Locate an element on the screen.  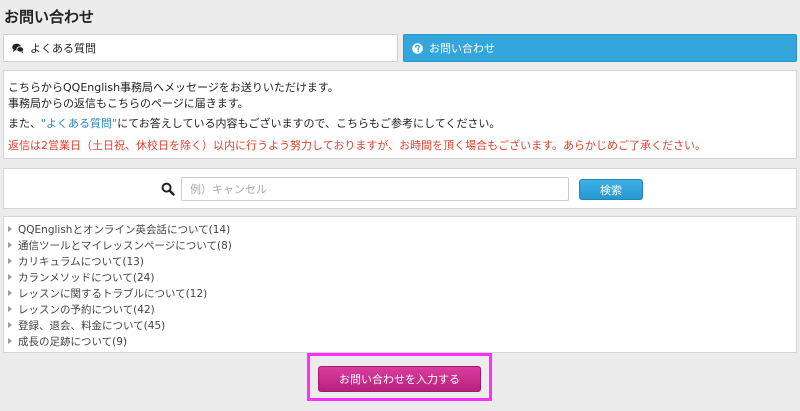
faq-link: "よくある質問" is located at coordinates (79, 123).